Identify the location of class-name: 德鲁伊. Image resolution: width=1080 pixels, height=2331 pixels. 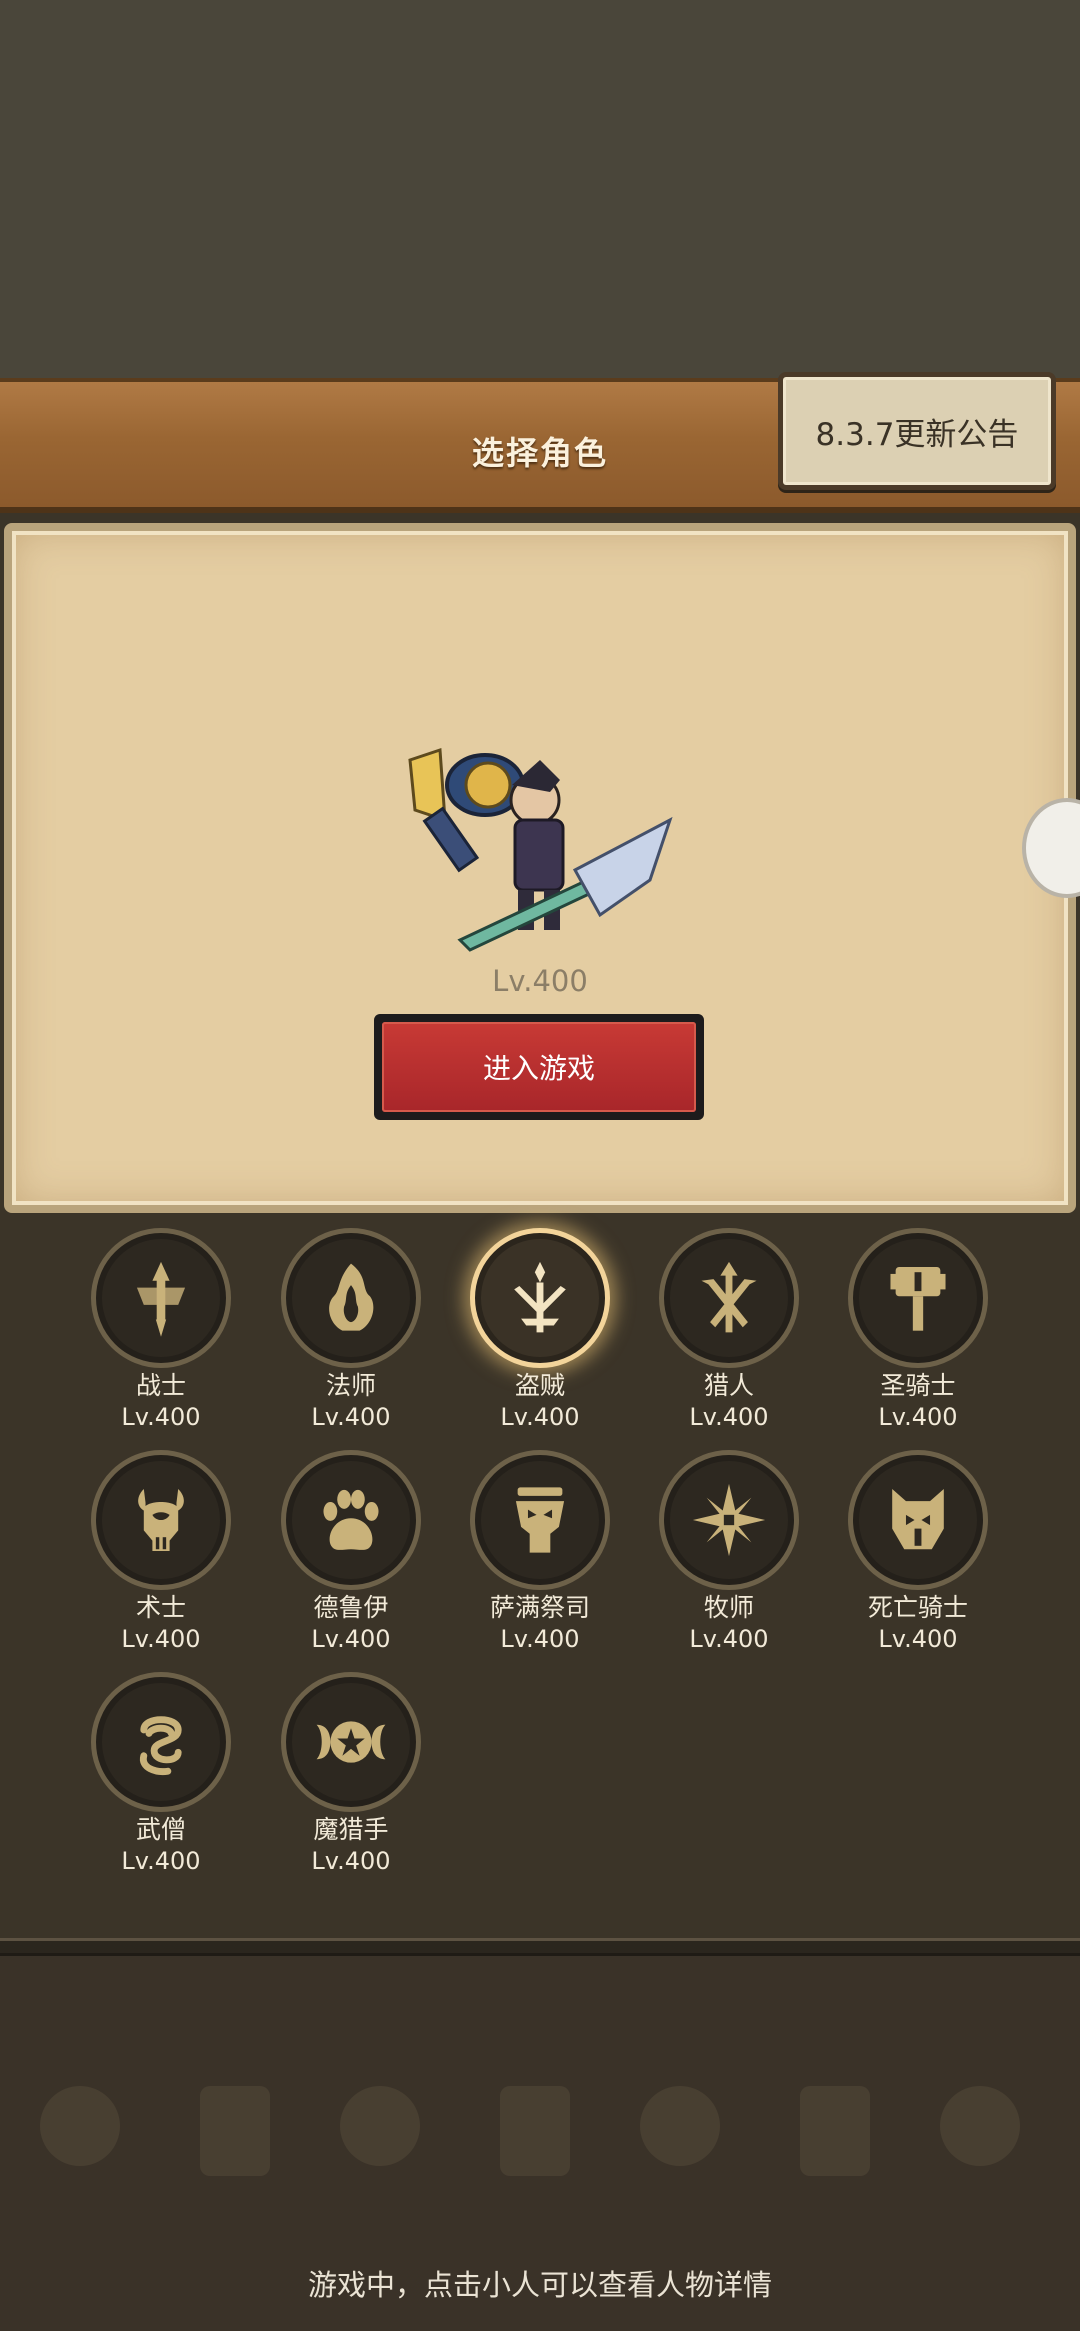
(351, 1607).